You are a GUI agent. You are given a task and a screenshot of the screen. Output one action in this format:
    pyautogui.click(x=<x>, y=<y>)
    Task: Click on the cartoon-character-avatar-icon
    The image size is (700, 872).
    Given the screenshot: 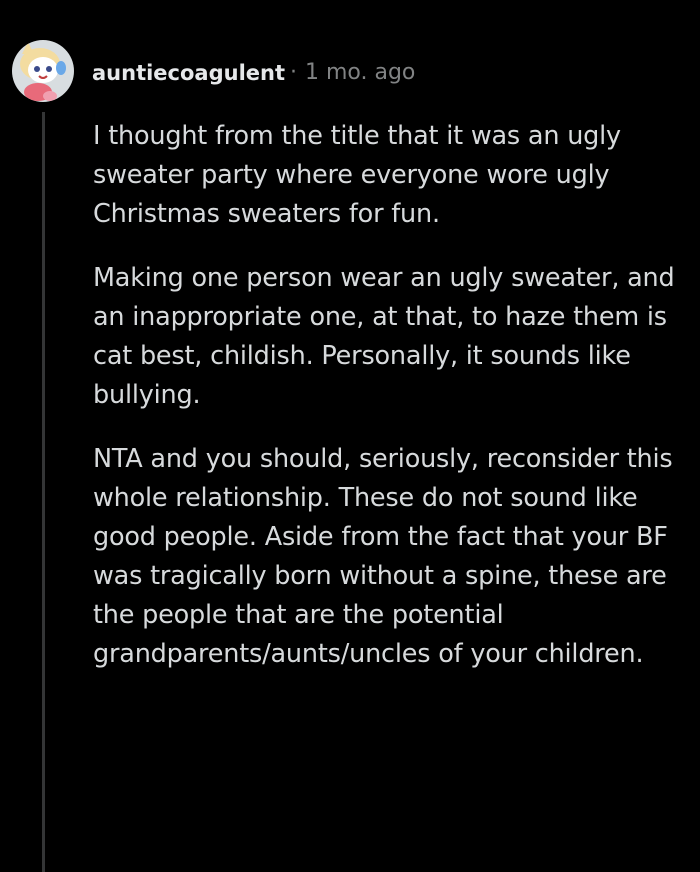 What is the action you would take?
    pyautogui.click(x=43, y=71)
    